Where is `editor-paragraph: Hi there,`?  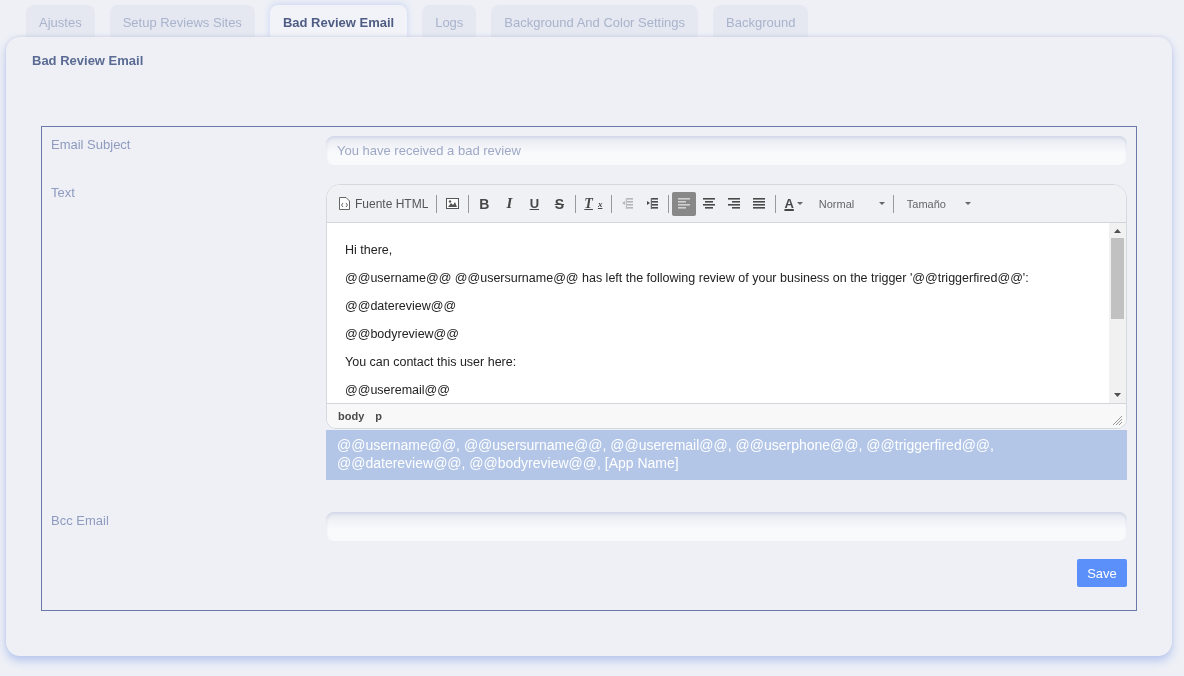
editor-paragraph: Hi there, is located at coordinates (369, 250).